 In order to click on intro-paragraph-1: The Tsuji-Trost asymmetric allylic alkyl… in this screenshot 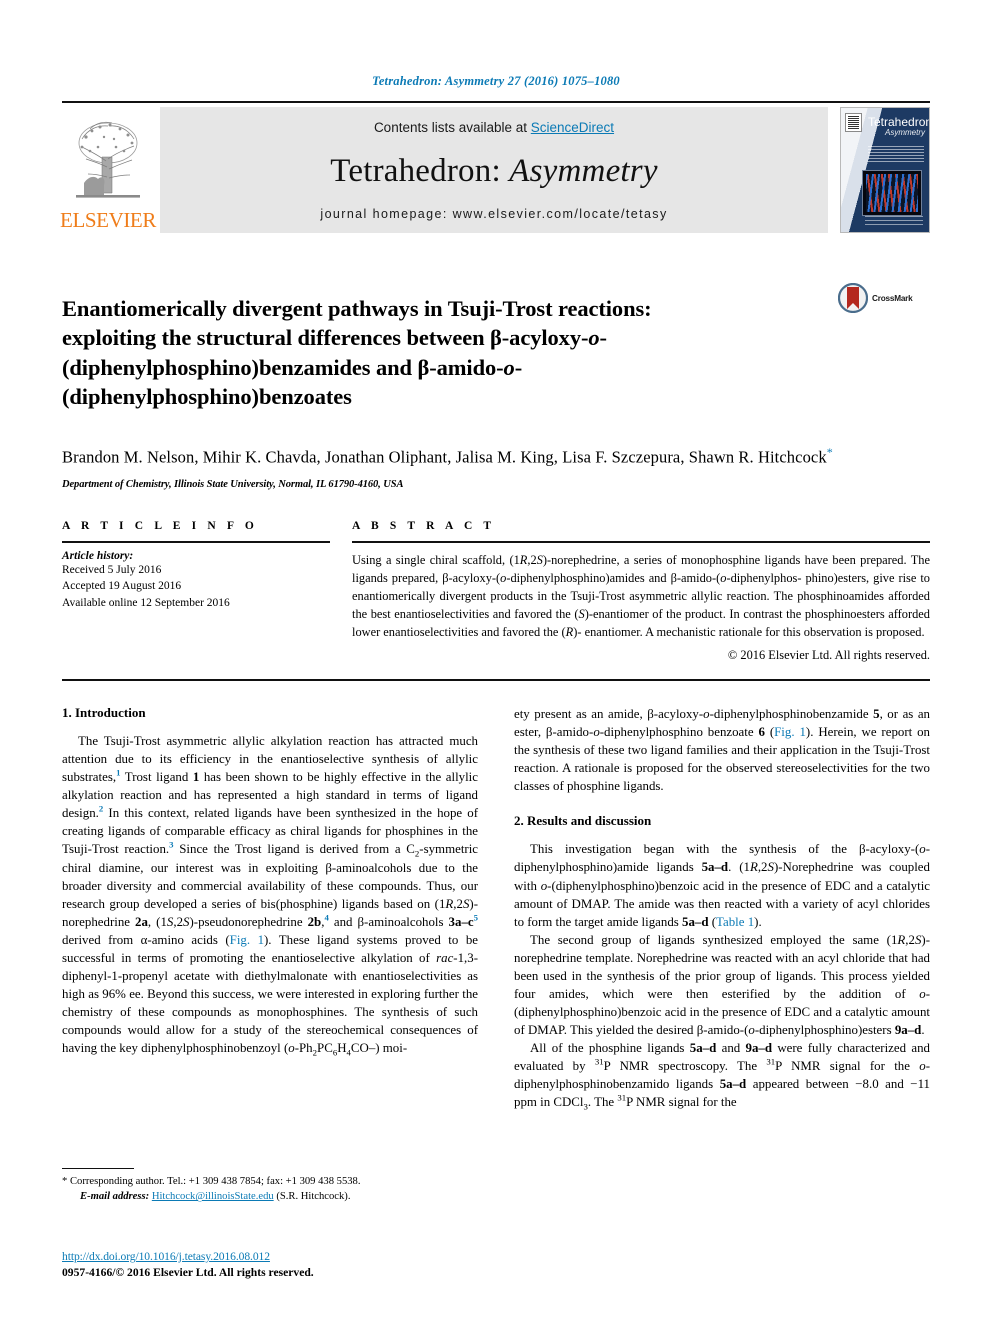, I will do `click(270, 896)`.